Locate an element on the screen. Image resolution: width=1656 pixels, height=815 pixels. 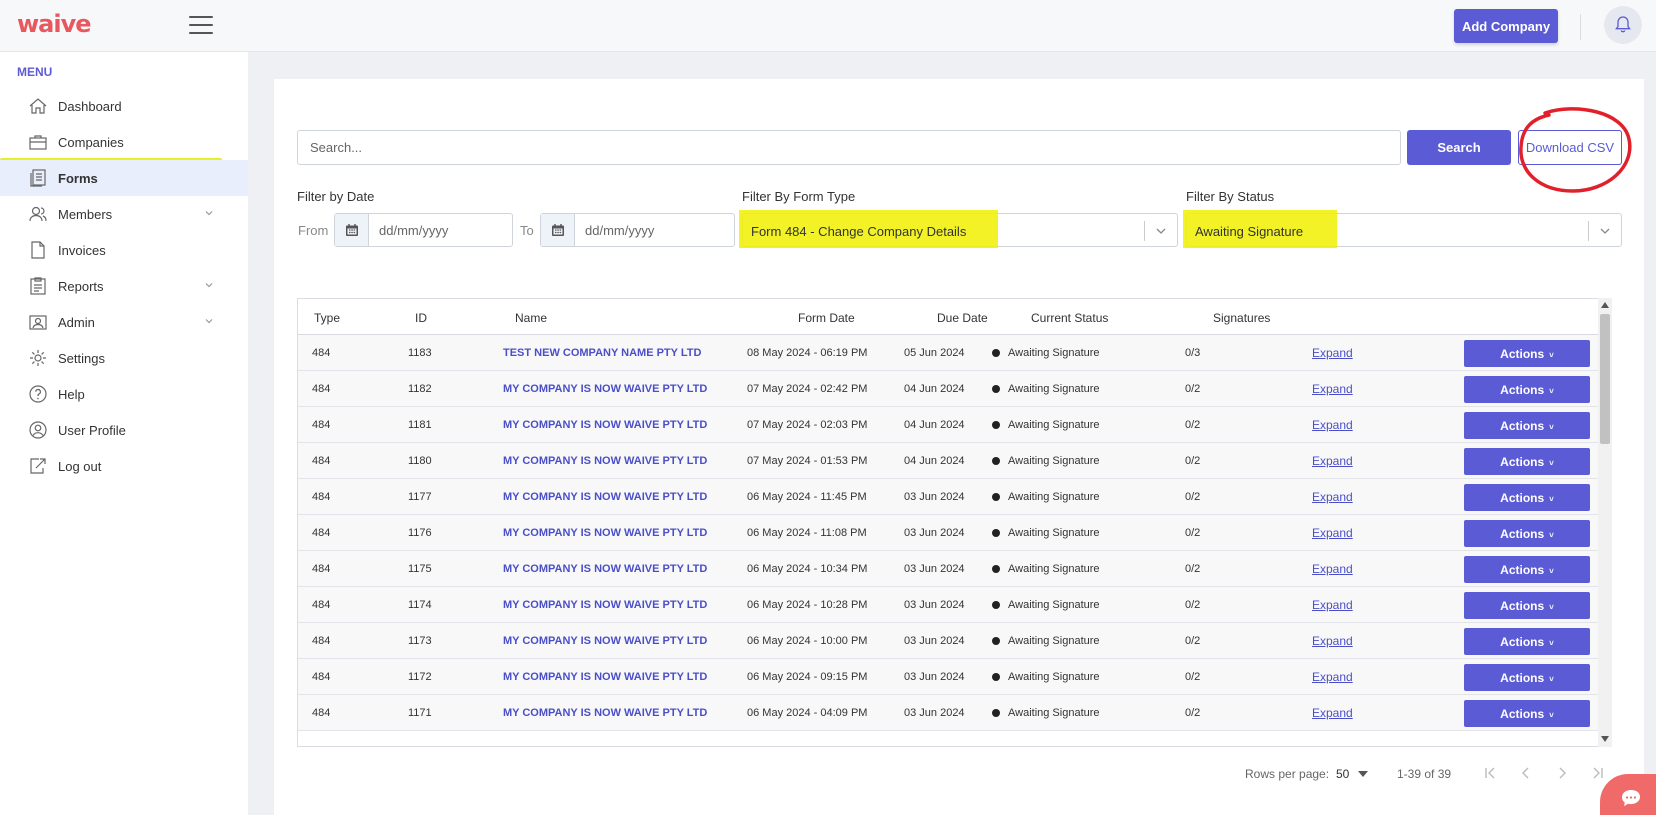
notification-bell-icon is located at coordinates (1623, 25).